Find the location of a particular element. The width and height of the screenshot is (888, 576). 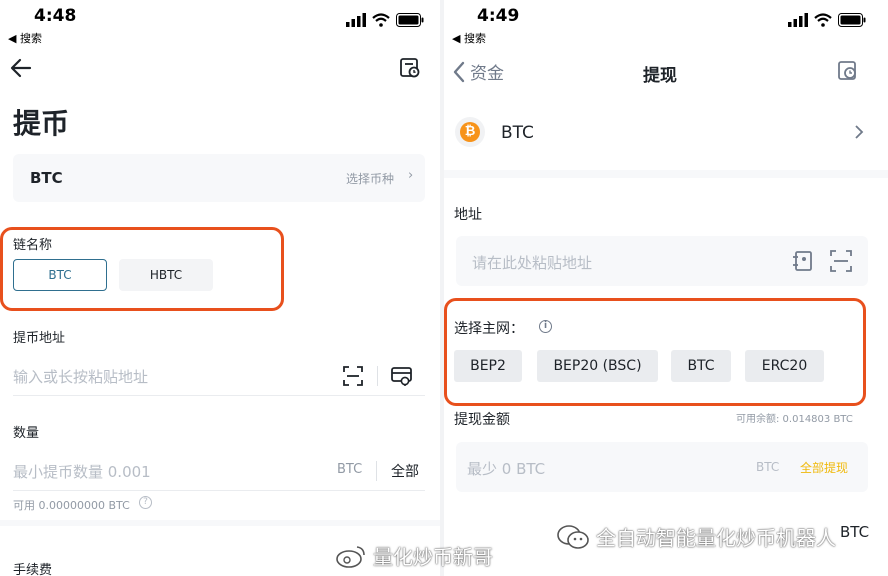

available-balance: 可用余额: 0.014803 BTC is located at coordinates (794, 419).